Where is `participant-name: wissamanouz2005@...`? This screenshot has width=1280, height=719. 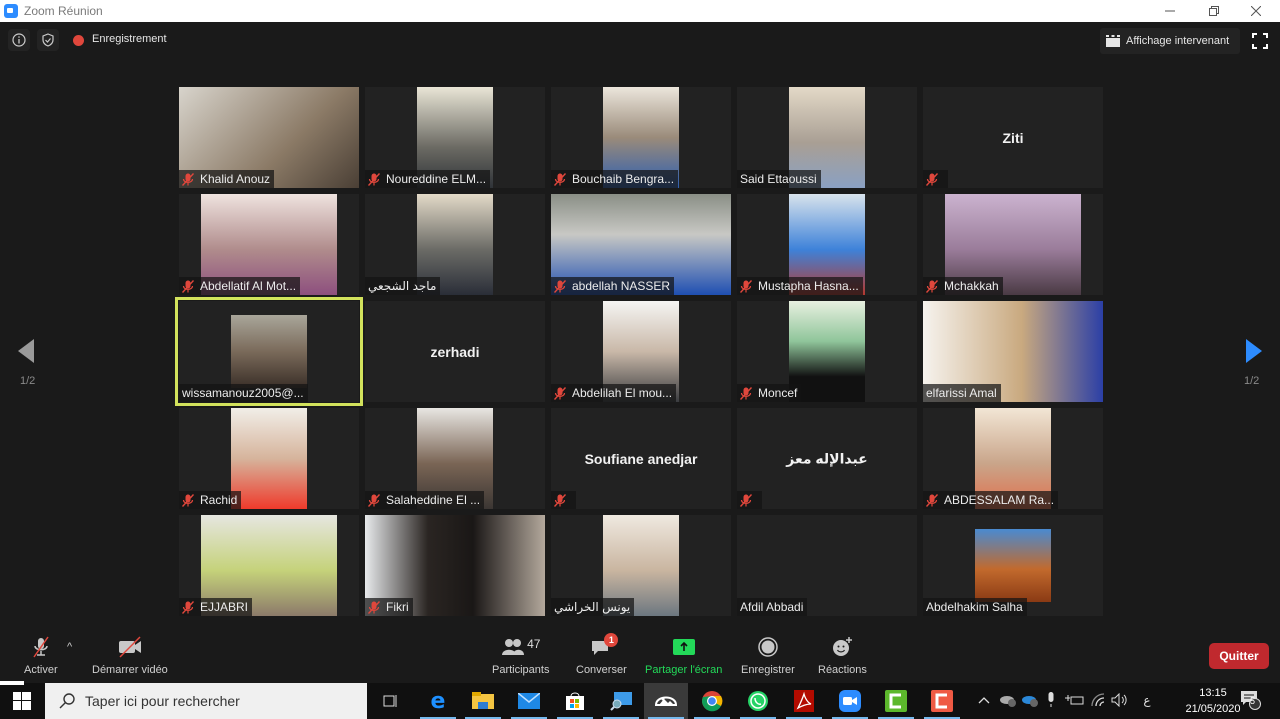 participant-name: wissamanouz2005@... is located at coordinates (243, 393).